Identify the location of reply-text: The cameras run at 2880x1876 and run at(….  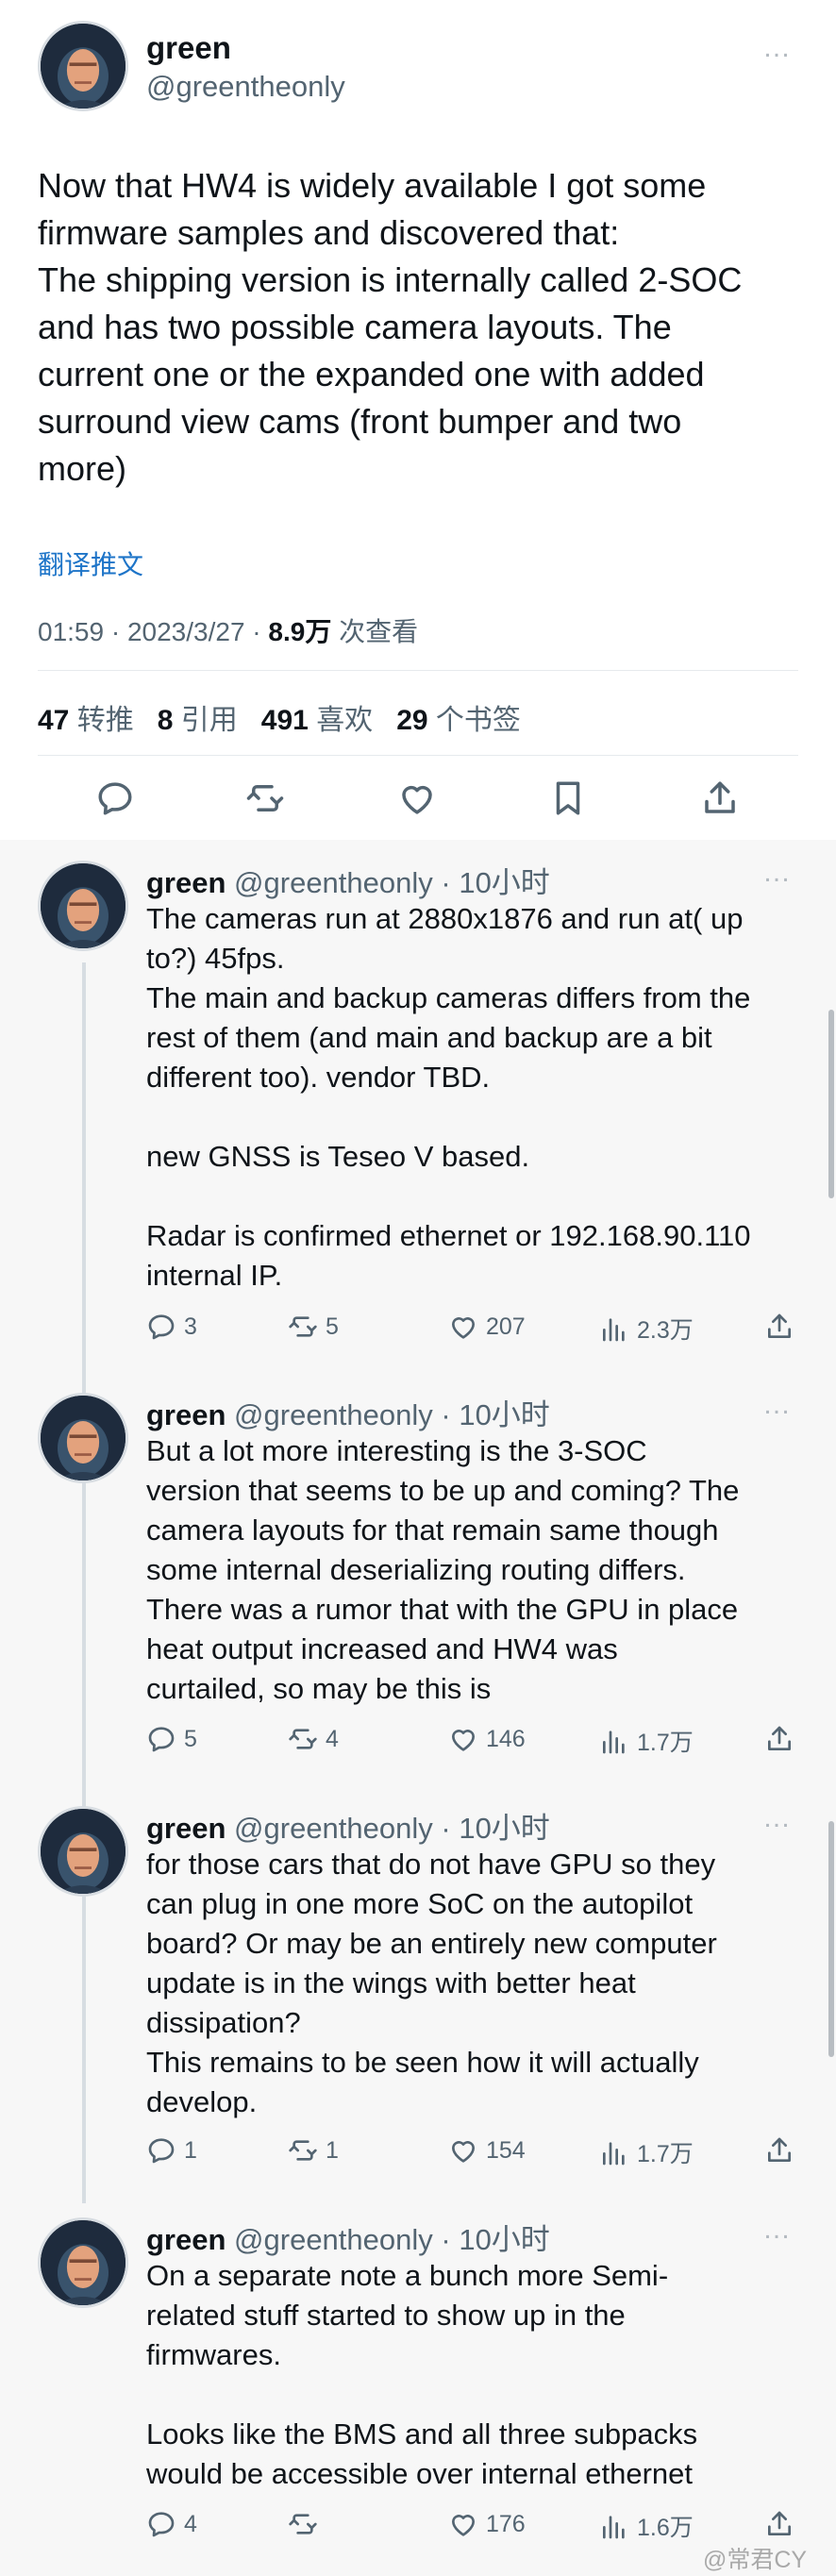
(448, 1097).